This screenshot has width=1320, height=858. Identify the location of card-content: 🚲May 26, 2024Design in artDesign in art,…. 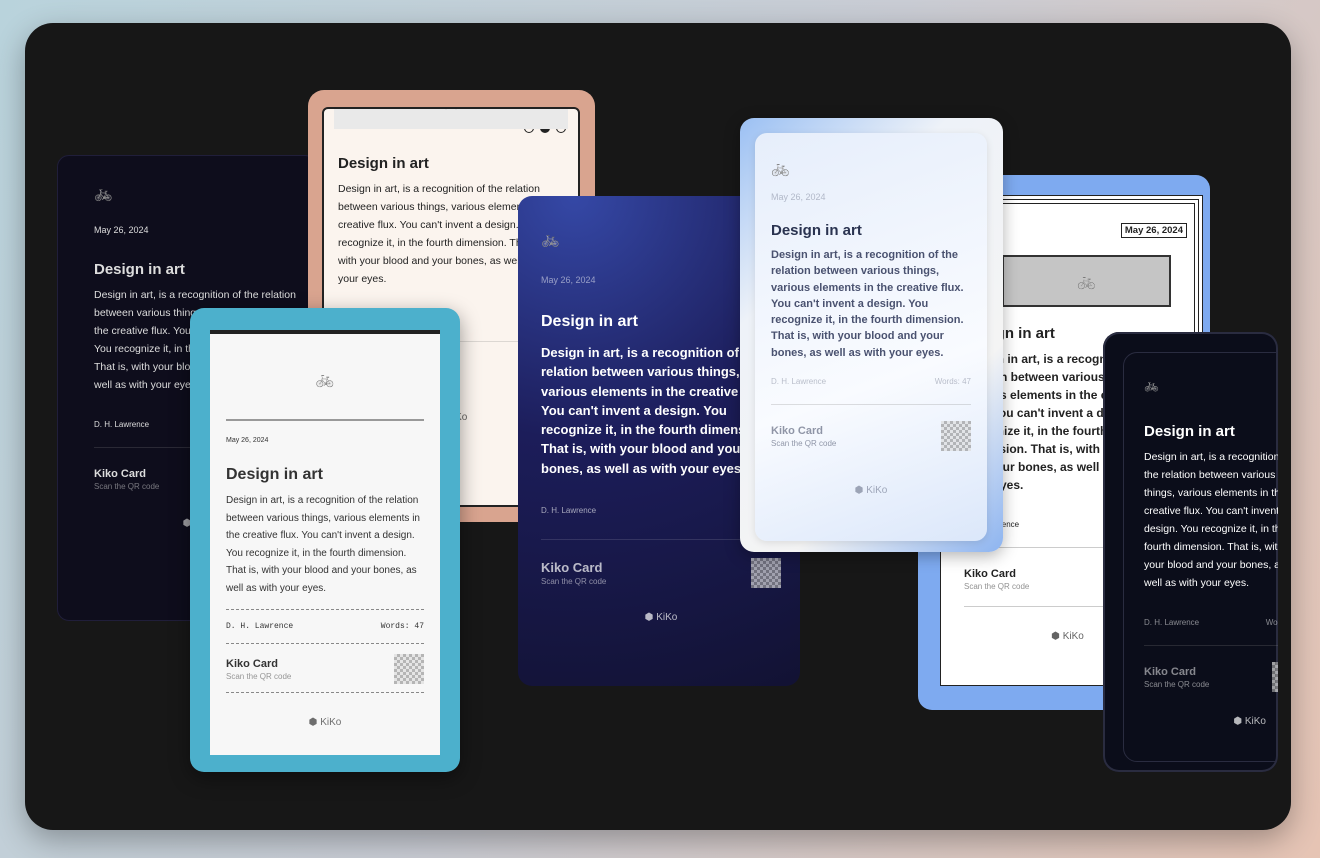
(1200, 557).